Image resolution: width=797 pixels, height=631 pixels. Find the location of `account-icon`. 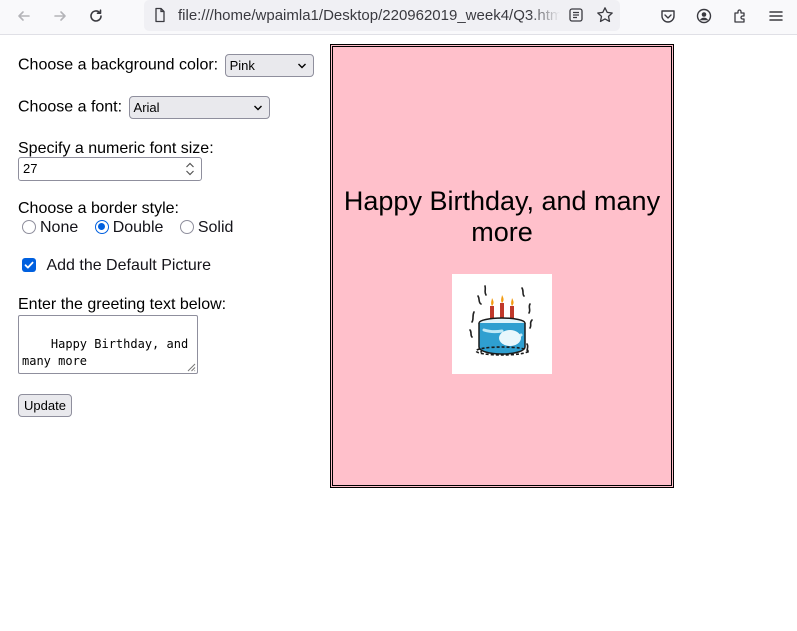

account-icon is located at coordinates (704, 16).